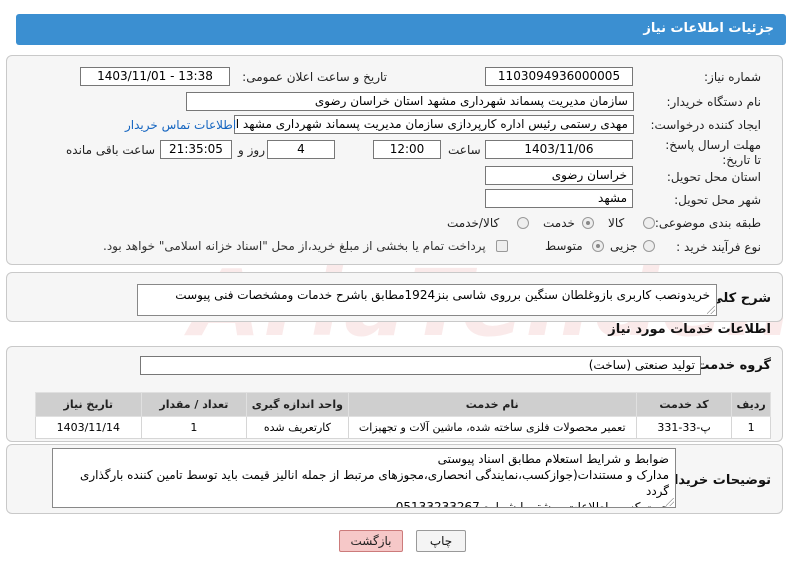 The height and width of the screenshot is (566, 789). I want to click on province-field: خراسان رضوی, so click(559, 175).